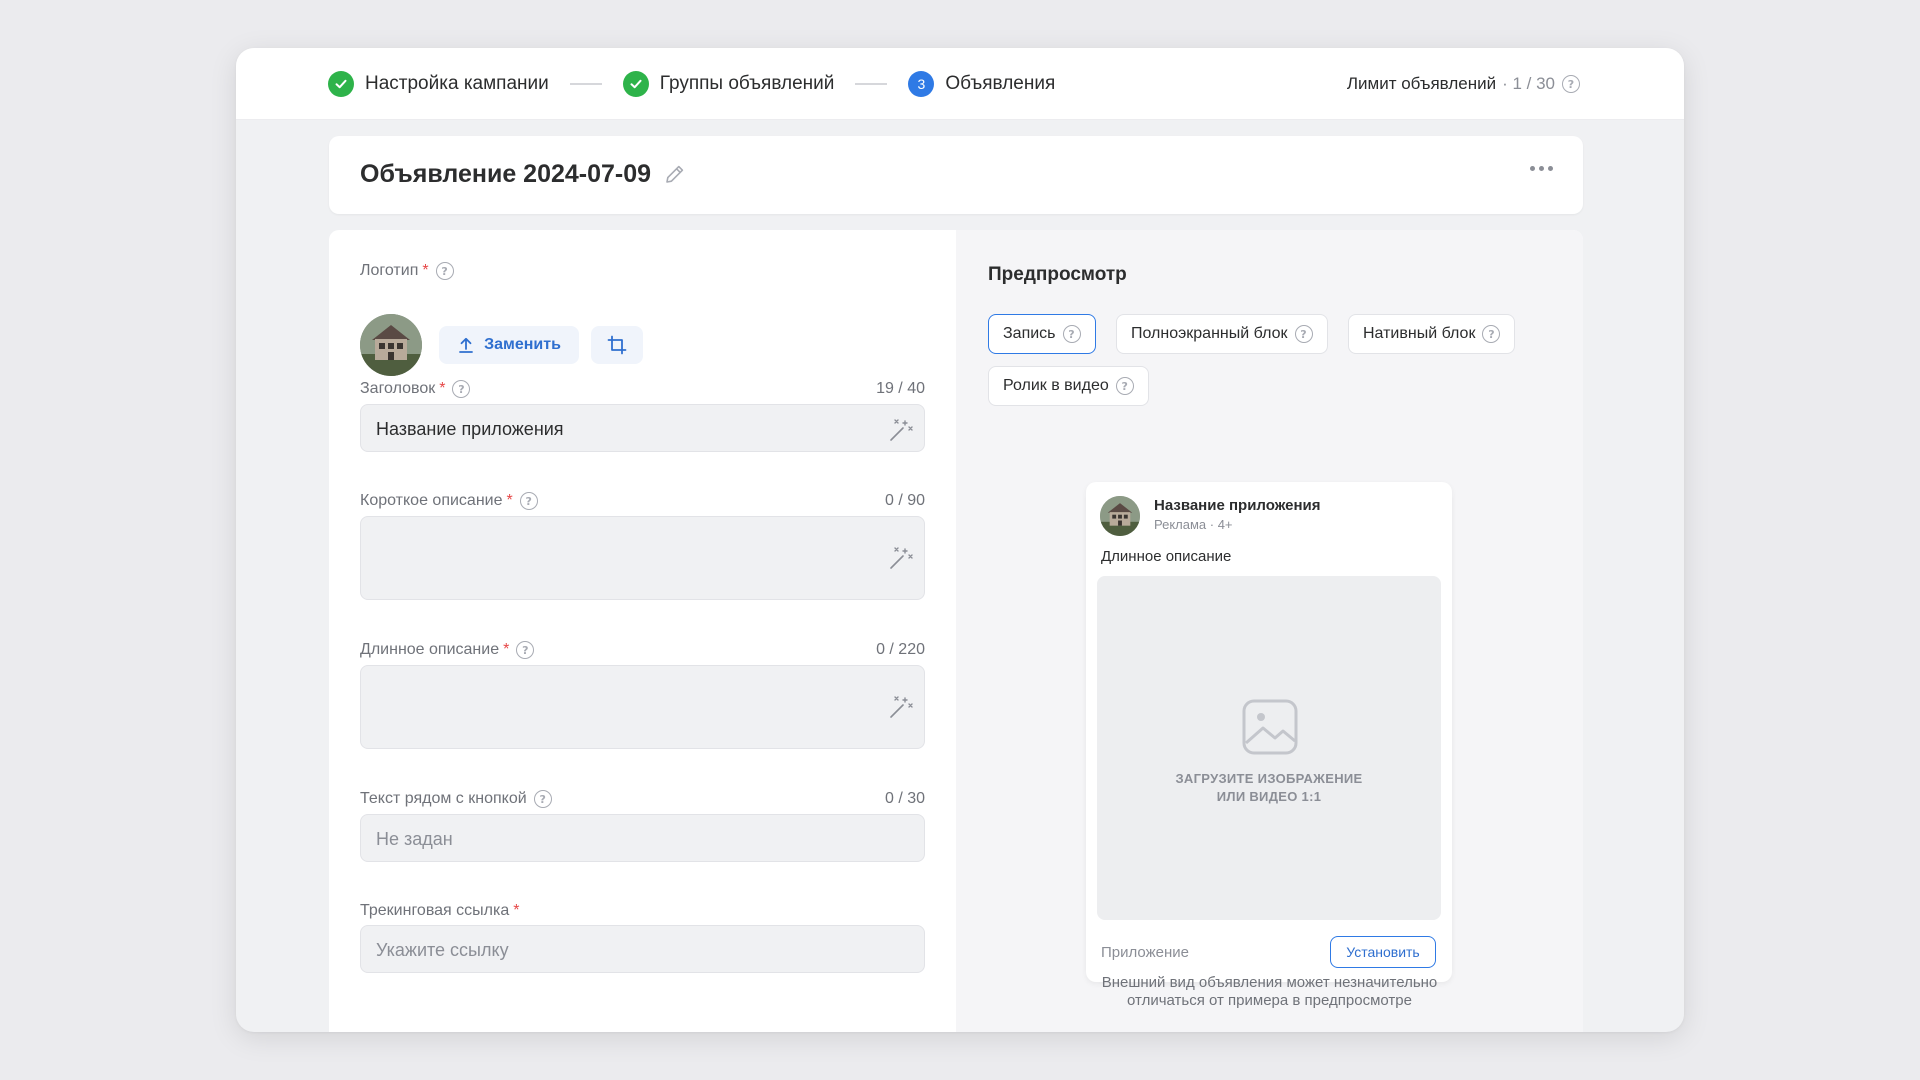 This screenshot has height=1080, width=1920. I want to click on limit-count: · 1 / 30, so click(1528, 83).